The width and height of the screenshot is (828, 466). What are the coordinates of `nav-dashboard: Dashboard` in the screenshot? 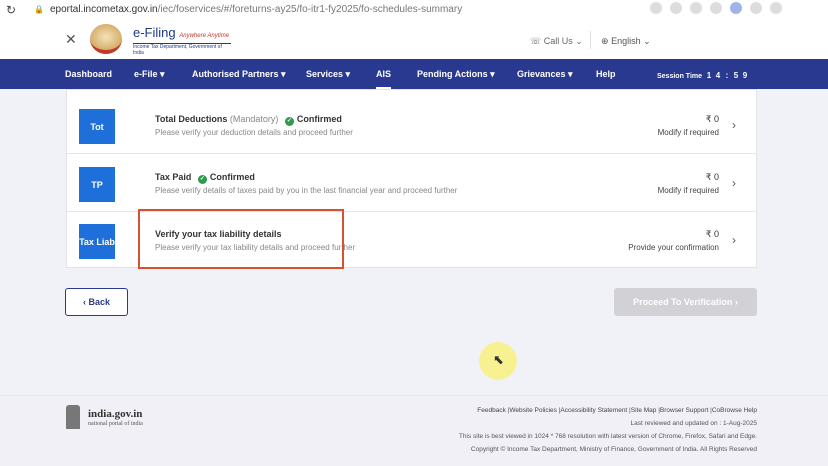 It's located at (88, 74).